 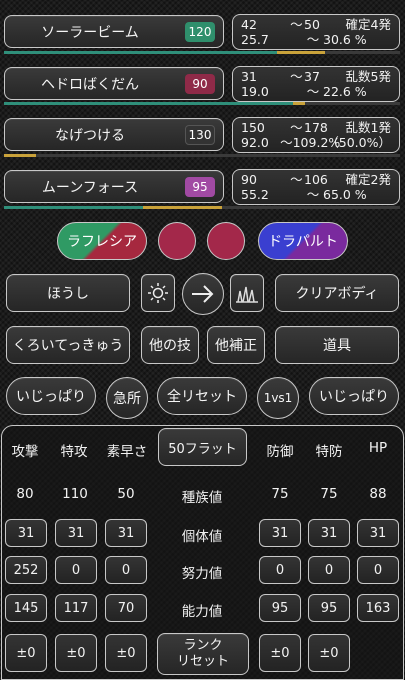 I want to click on iv-sp-defense: 31, so click(x=329, y=533).